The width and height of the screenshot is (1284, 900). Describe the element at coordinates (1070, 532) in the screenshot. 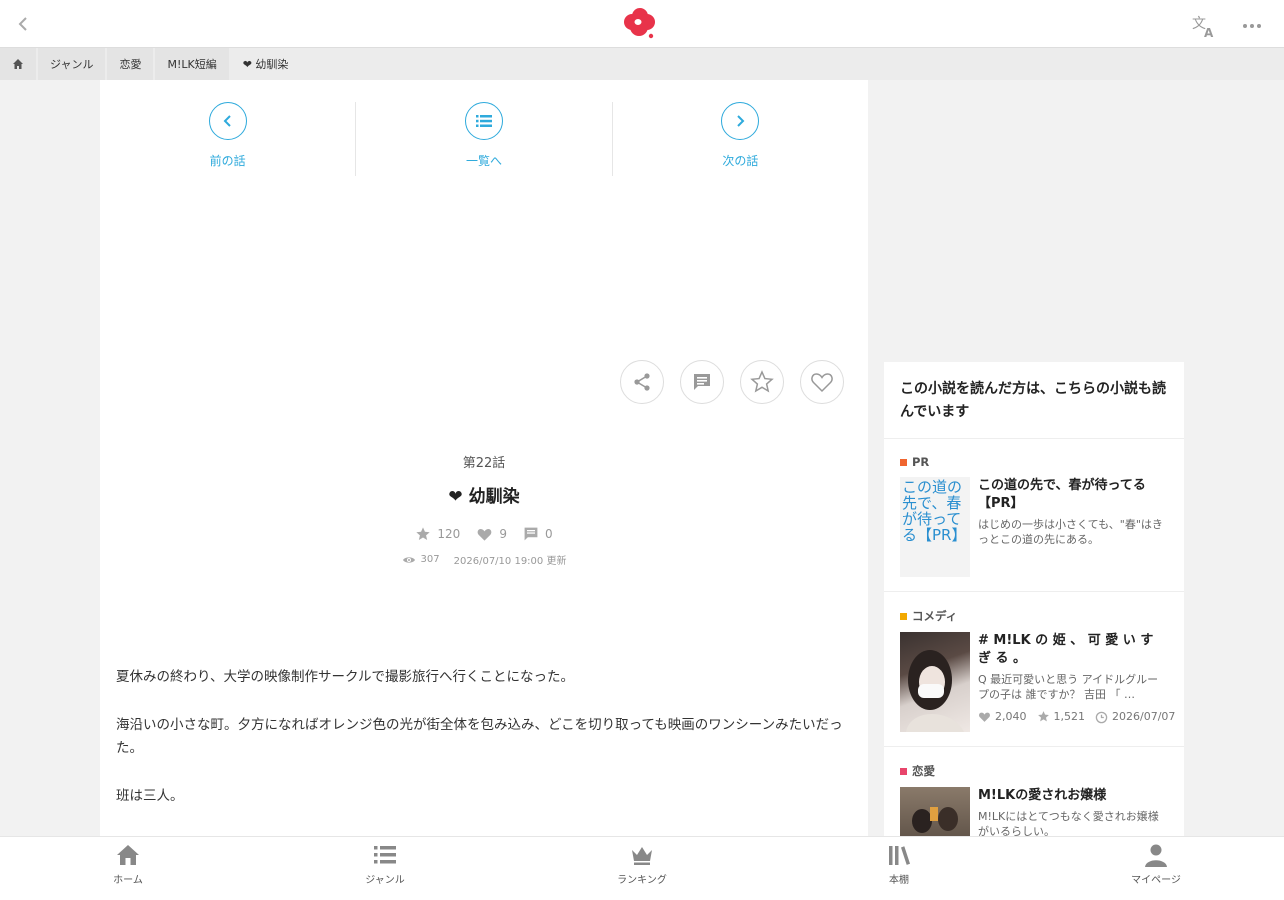

I see `recommendation-desc: はじめの一歩は小さくても、"春"はきっとこの道の先にある。` at that location.